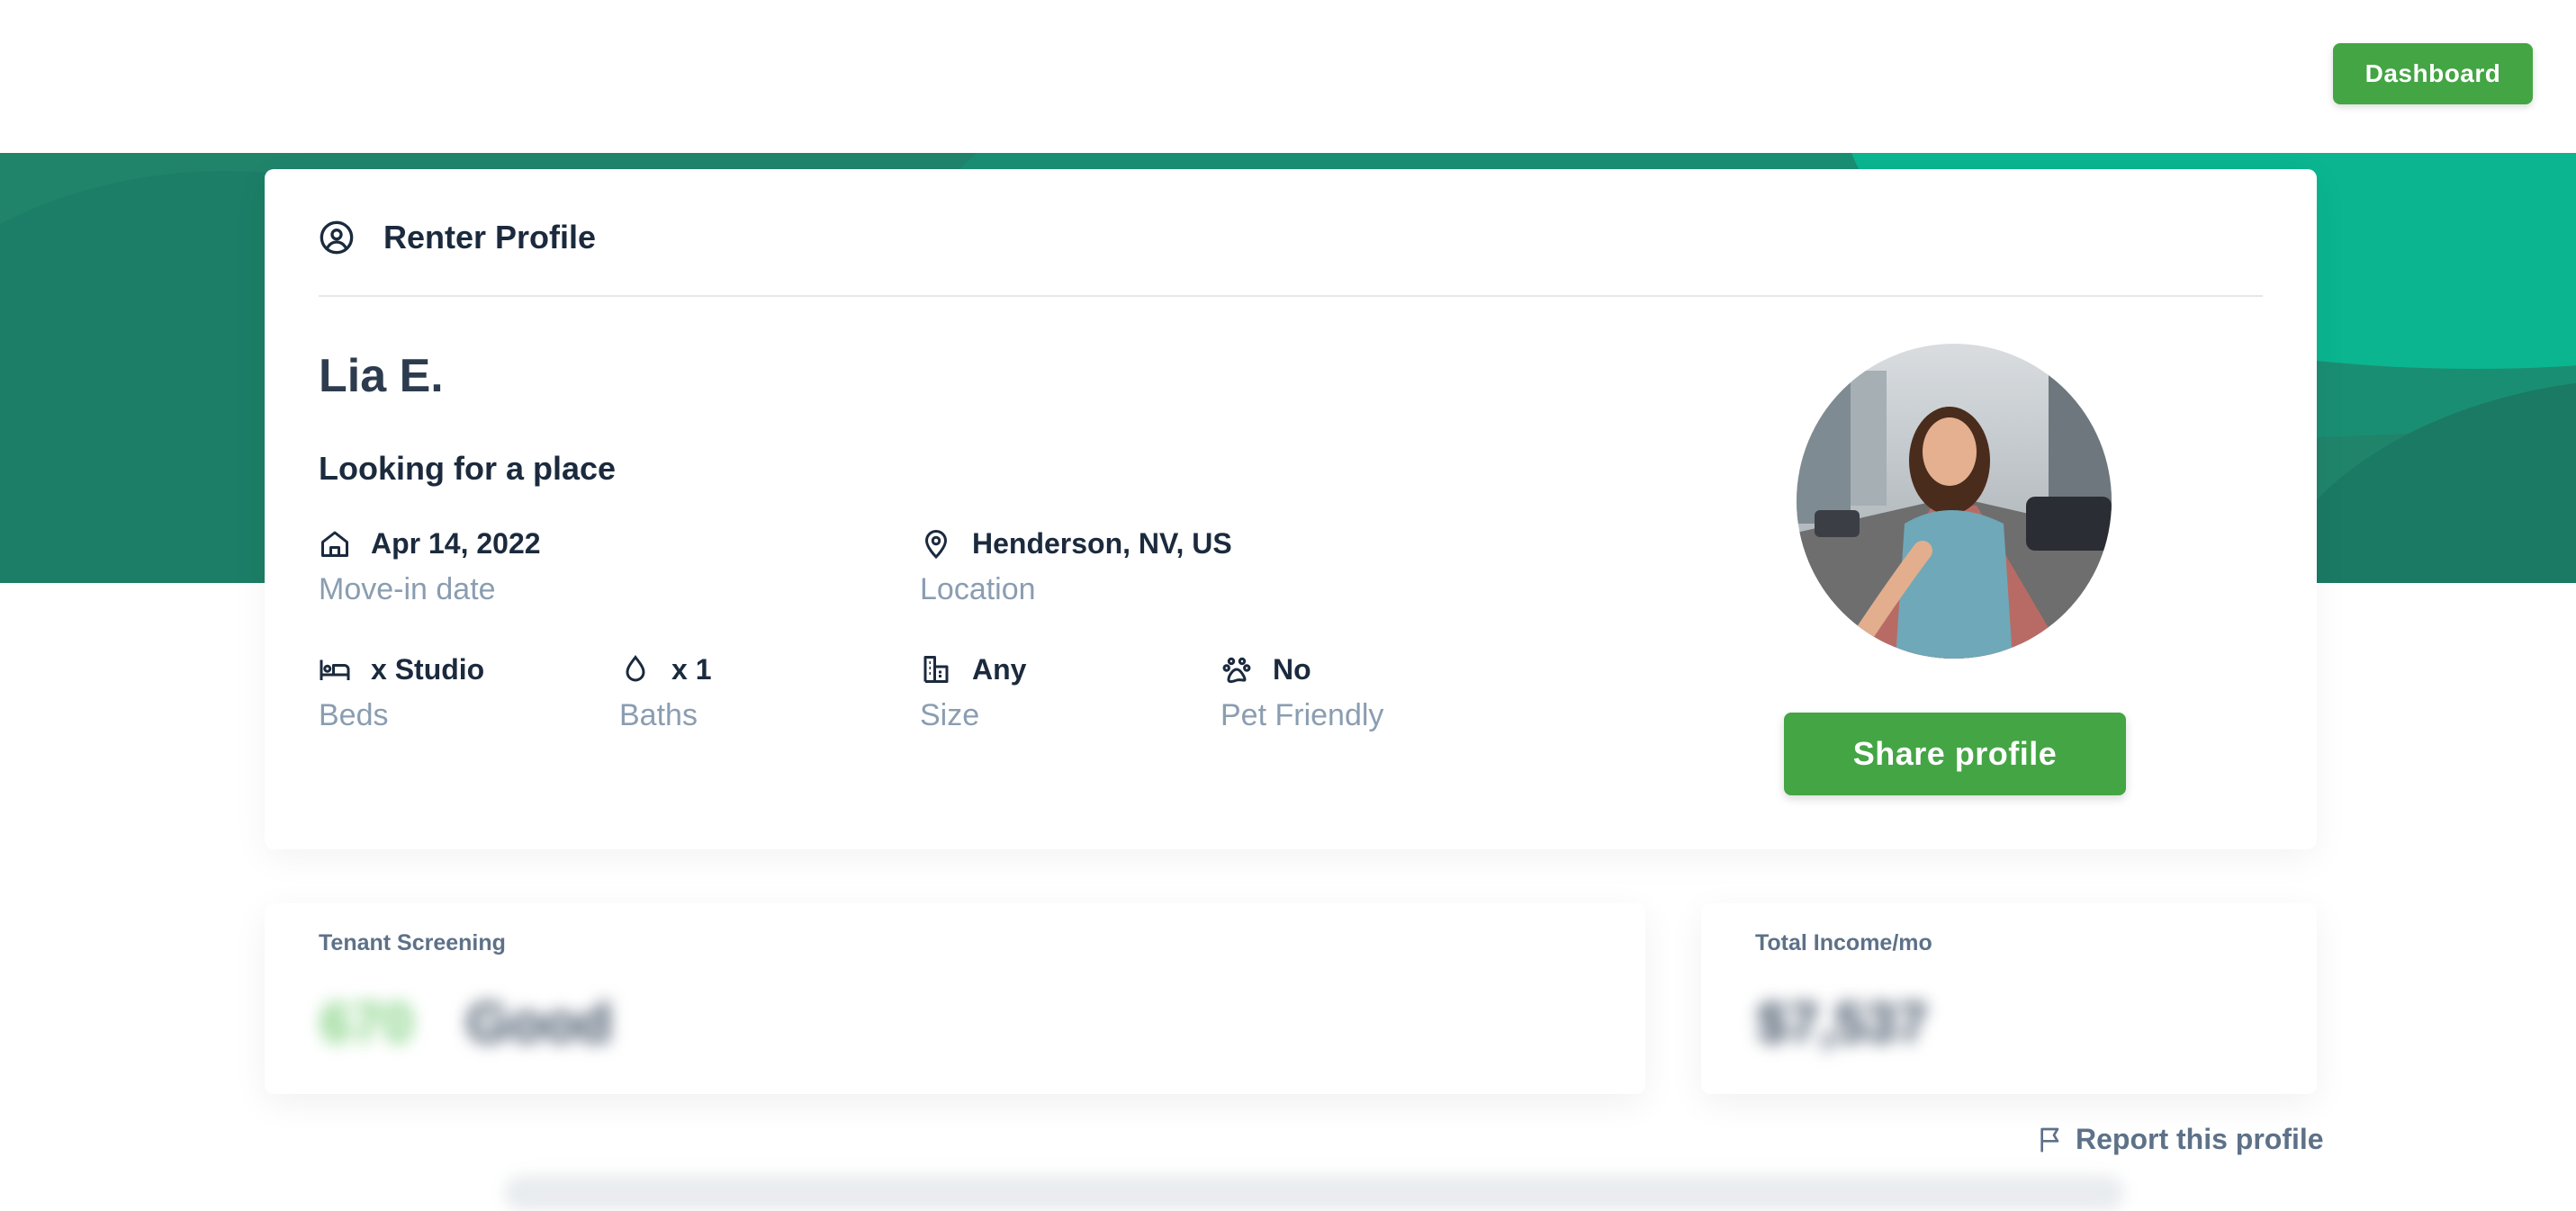 This screenshot has width=2576, height=1211. I want to click on location-label: Location, so click(978, 589).